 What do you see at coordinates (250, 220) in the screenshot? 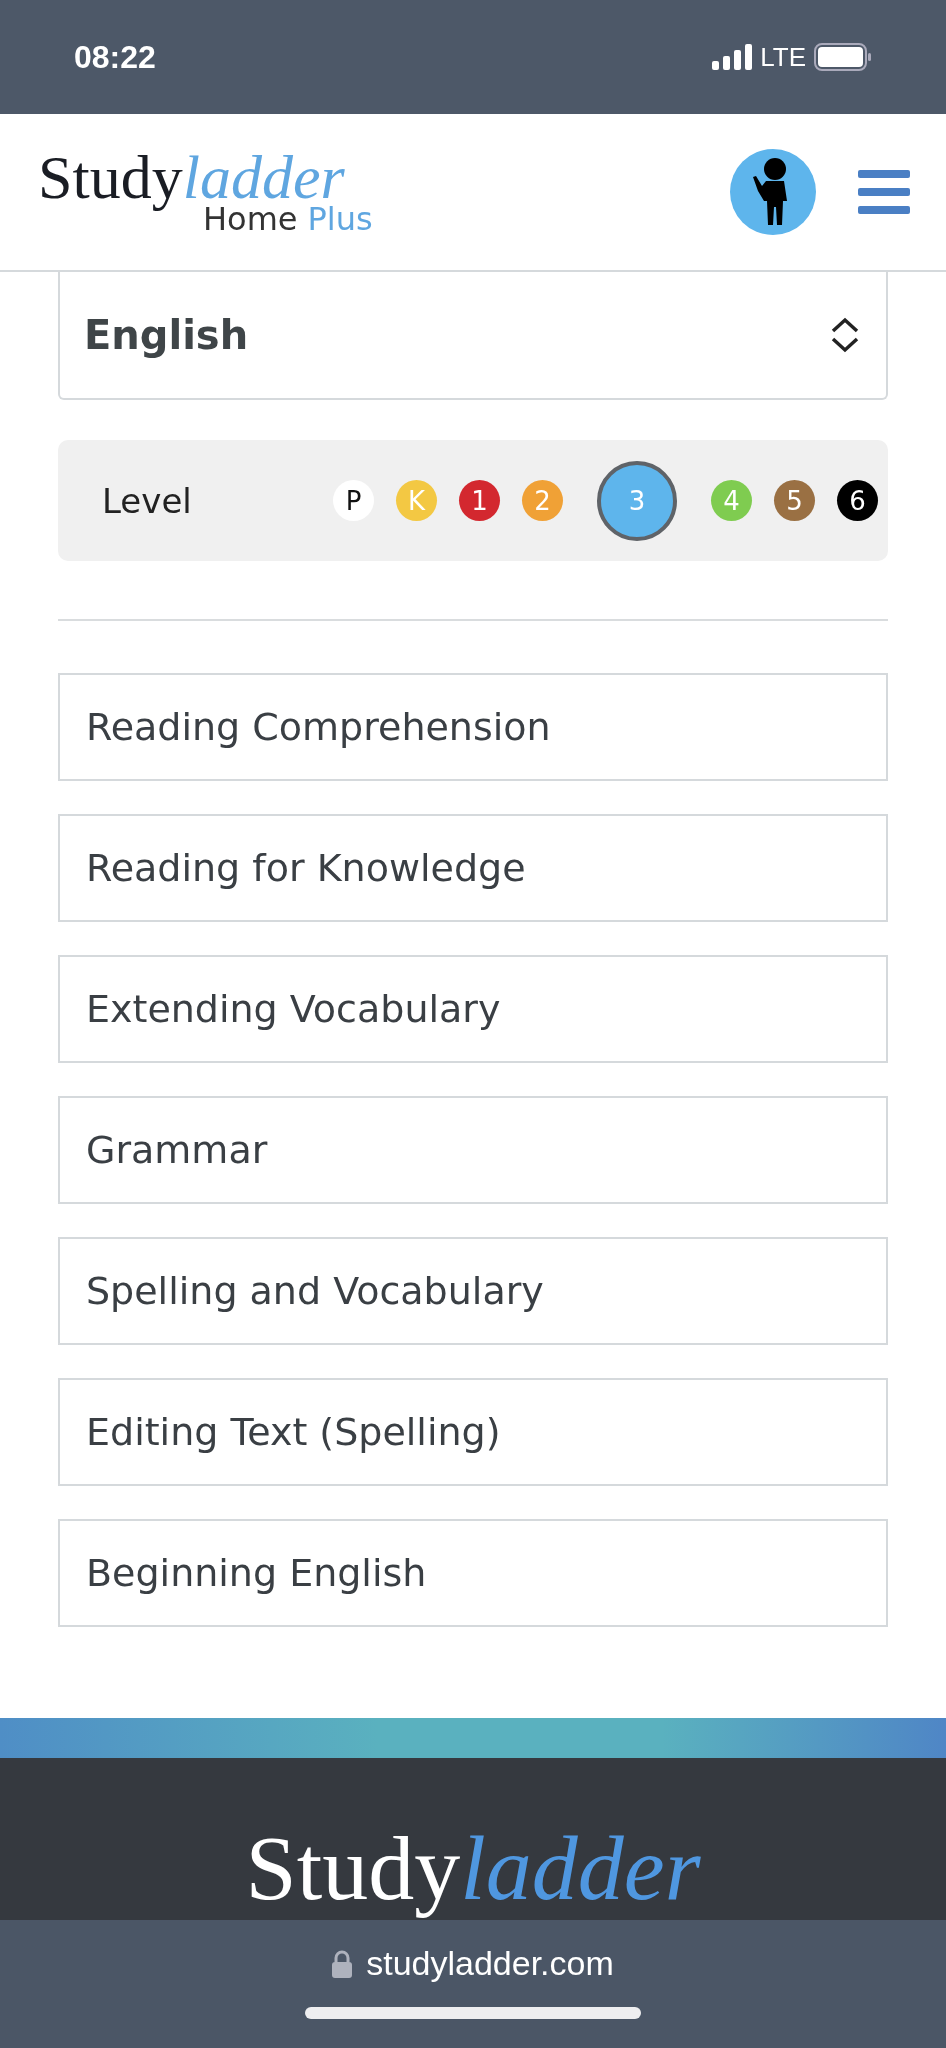
I see `logo-subtitle: Home` at bounding box center [250, 220].